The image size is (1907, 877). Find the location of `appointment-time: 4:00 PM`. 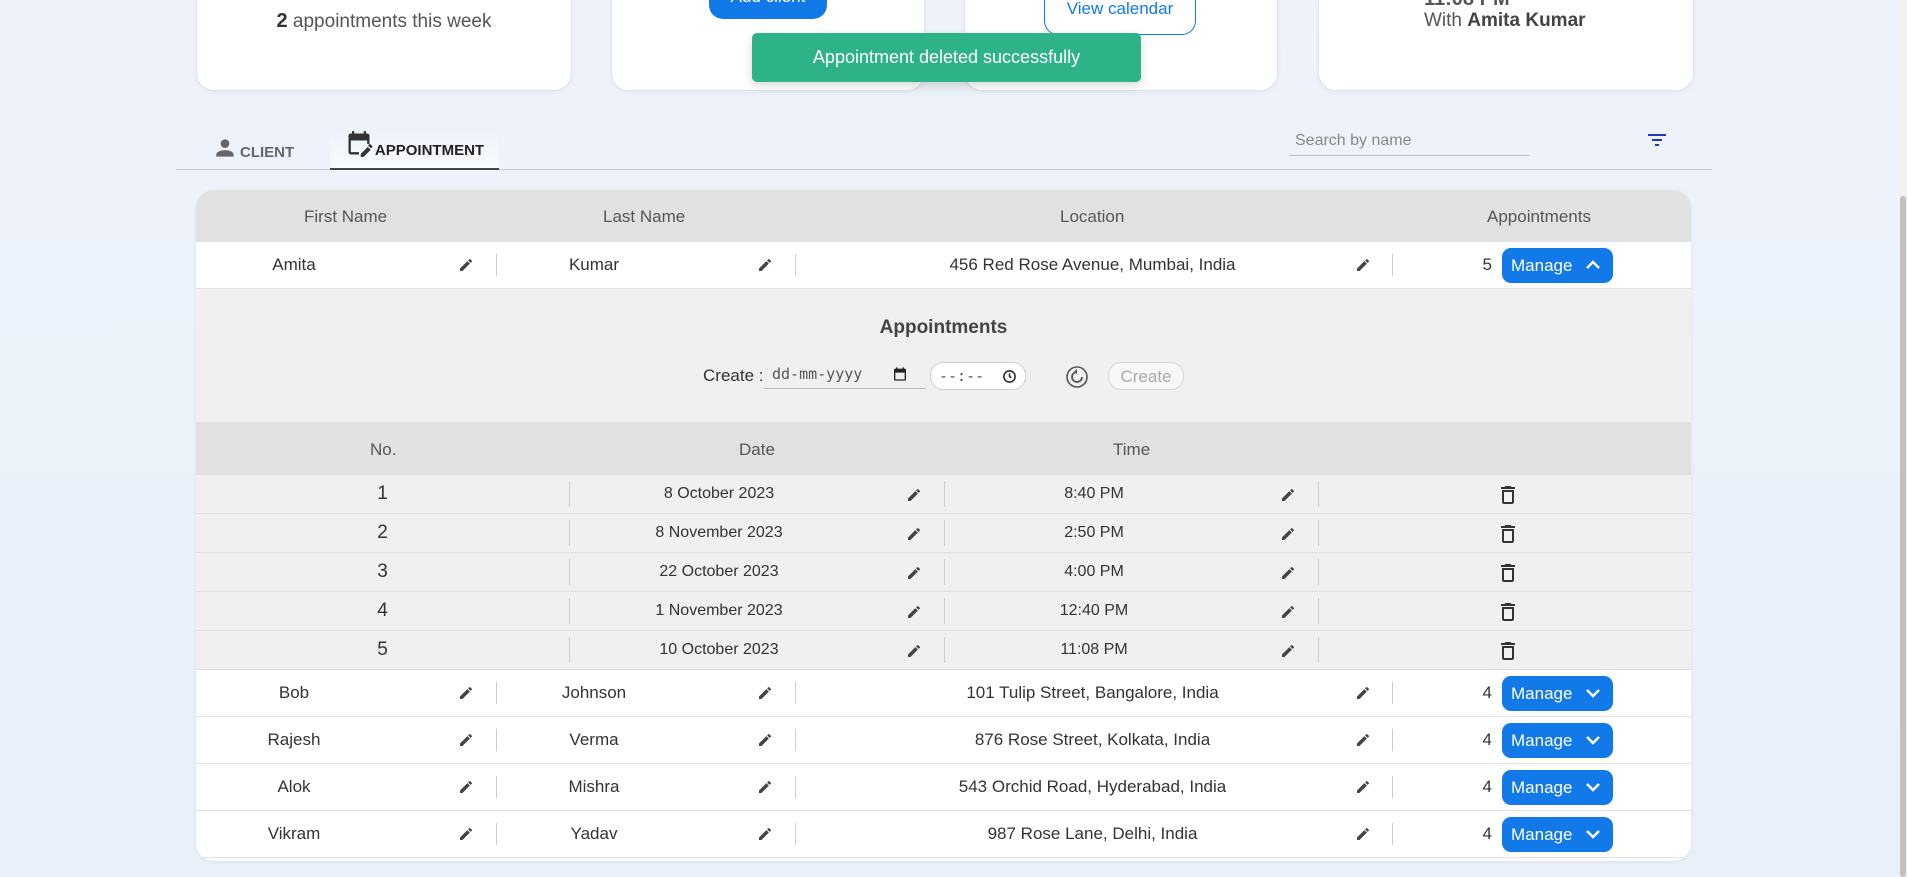

appointment-time: 4:00 PM is located at coordinates (1094, 572).